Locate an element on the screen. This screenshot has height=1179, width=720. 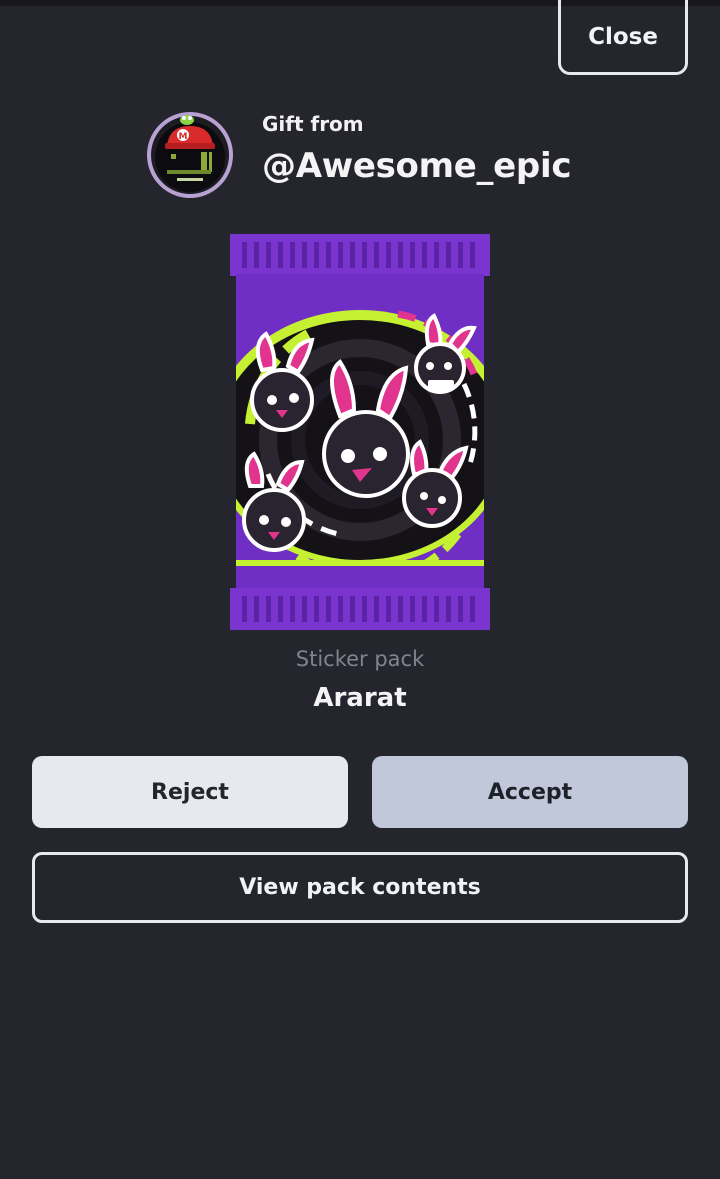
pack-type-label: Sticker pack is located at coordinates (360, 659).